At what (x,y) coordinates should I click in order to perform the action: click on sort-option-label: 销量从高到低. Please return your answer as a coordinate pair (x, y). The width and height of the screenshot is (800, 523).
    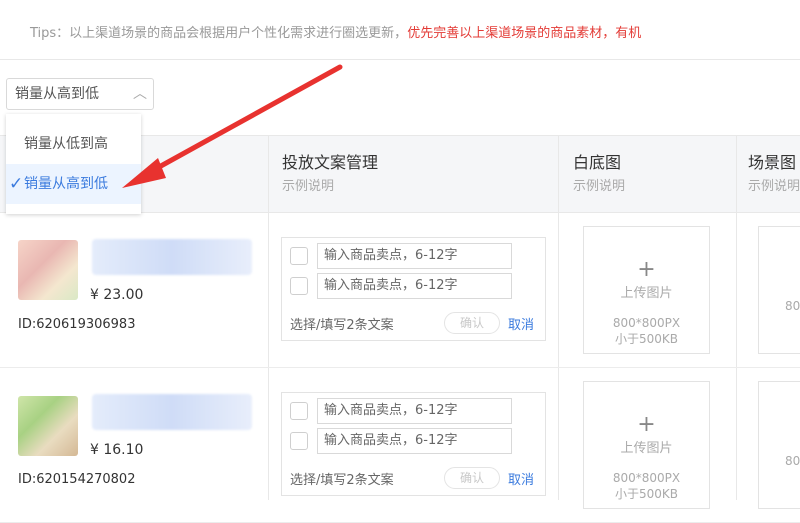
    Looking at the image, I should click on (66, 184).